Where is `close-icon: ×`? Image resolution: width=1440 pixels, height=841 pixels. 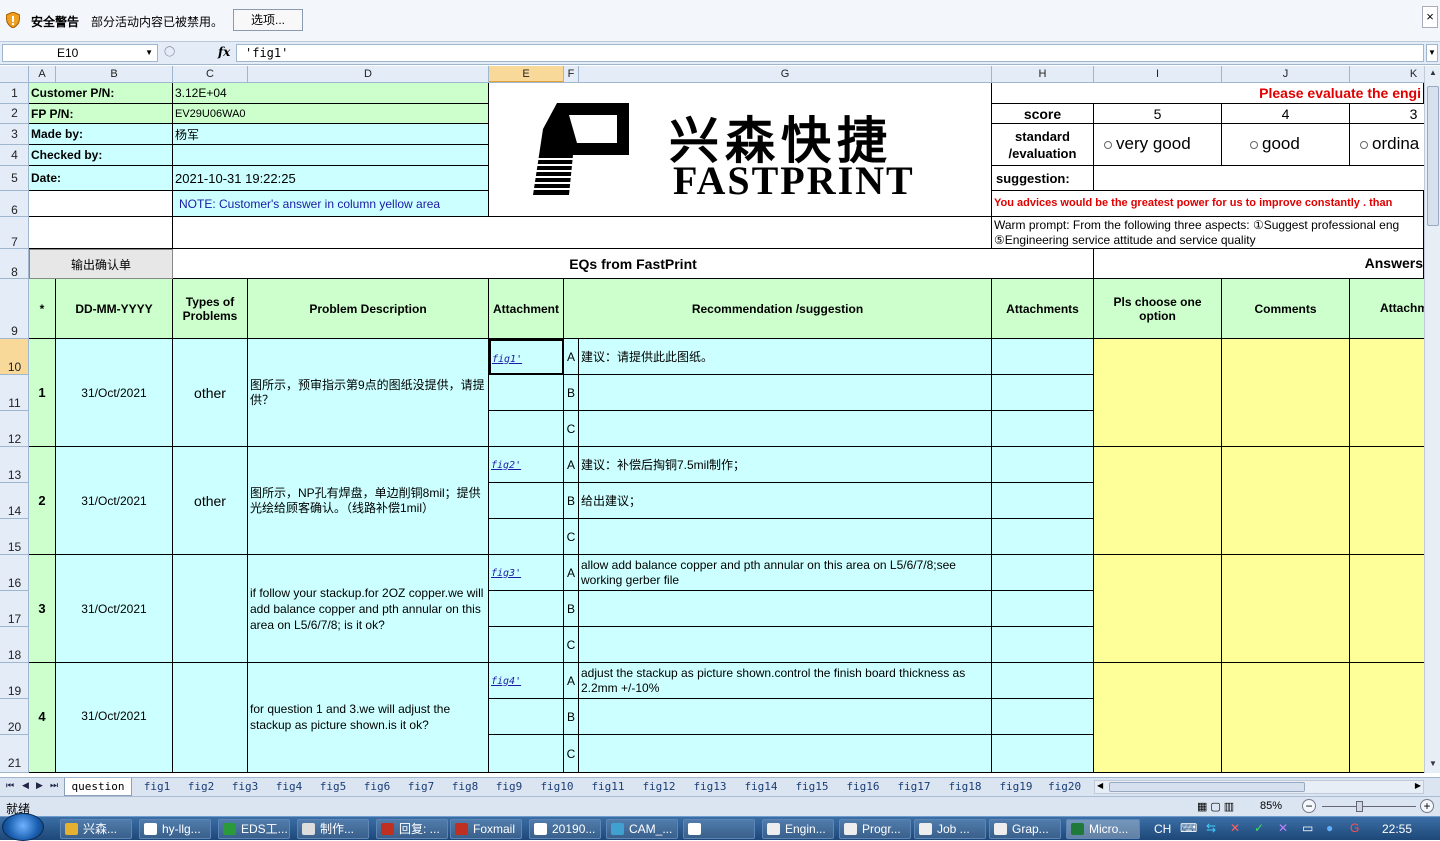 close-icon: × is located at coordinates (1430, 17).